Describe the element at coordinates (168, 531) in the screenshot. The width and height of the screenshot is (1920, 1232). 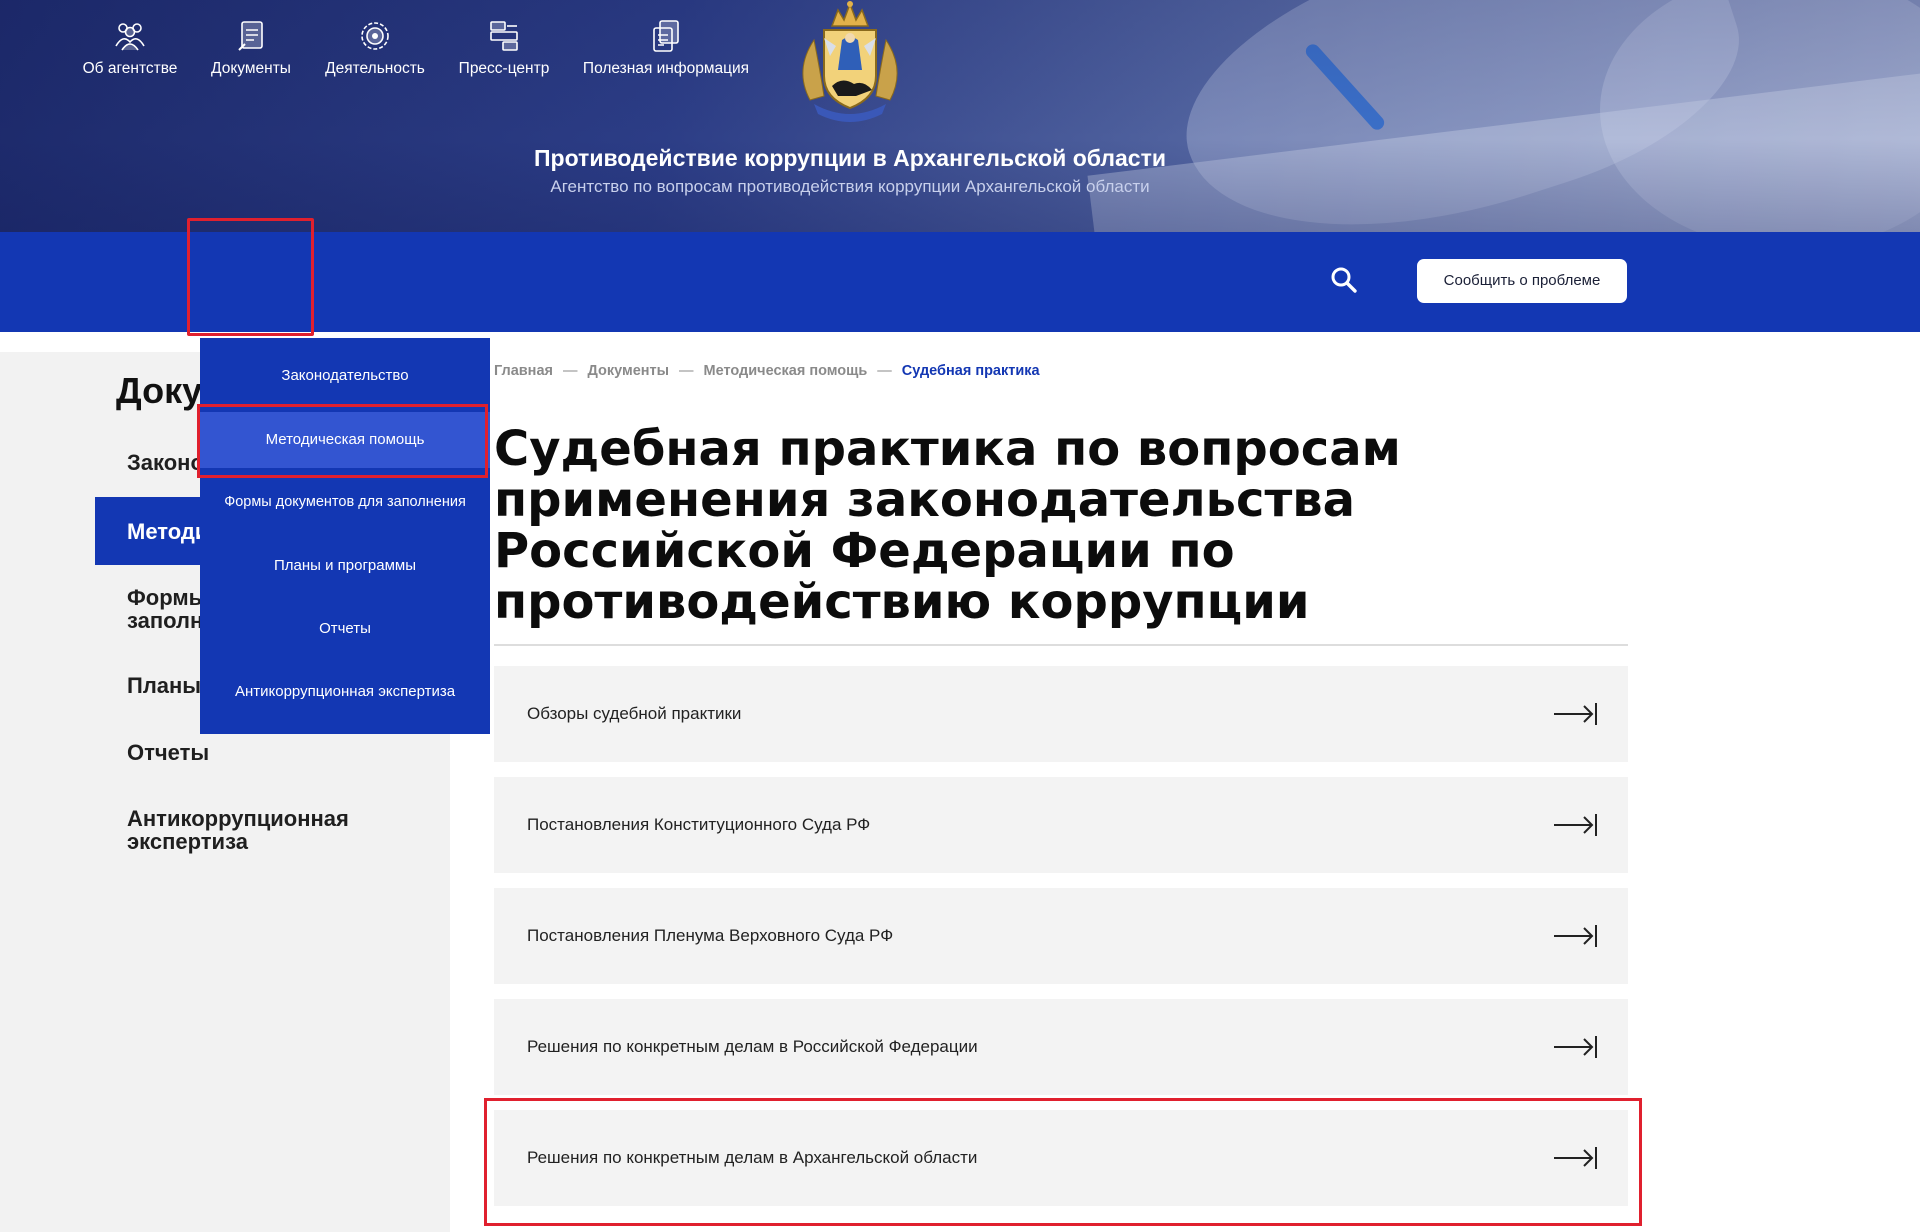
I see `sidebar-item-label: Методи` at that location.